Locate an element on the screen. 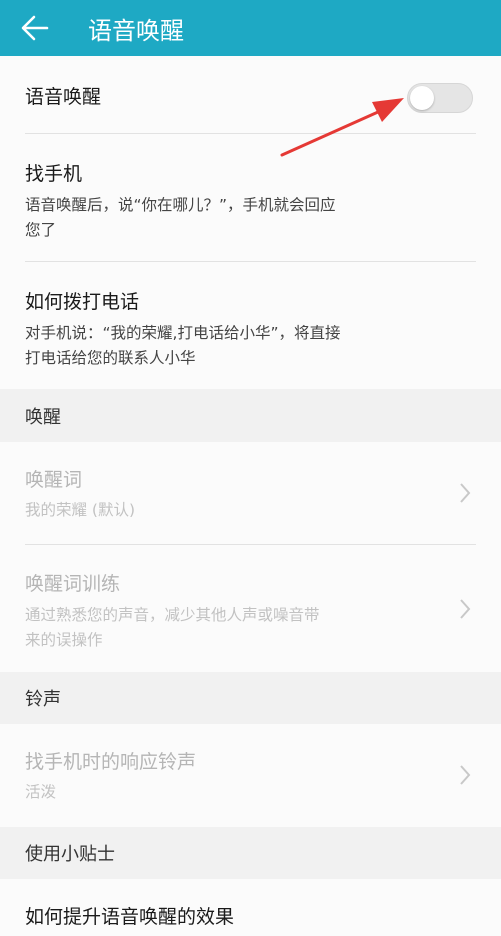 This screenshot has width=501, height=936. back-button is located at coordinates (35, 28).